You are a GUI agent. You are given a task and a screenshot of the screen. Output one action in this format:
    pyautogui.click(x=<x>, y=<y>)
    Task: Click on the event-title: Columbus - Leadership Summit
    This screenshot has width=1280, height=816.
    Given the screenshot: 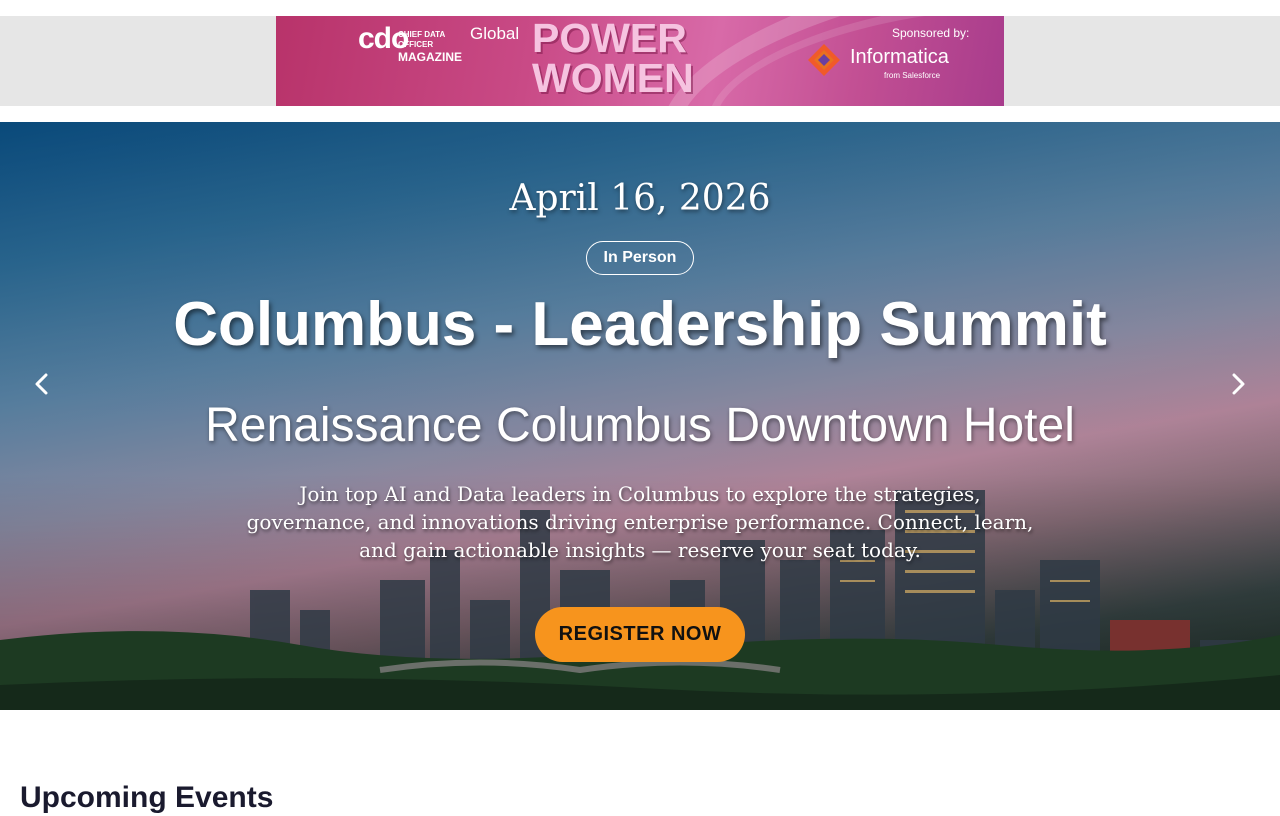 What is the action you would take?
    pyautogui.click(x=640, y=324)
    